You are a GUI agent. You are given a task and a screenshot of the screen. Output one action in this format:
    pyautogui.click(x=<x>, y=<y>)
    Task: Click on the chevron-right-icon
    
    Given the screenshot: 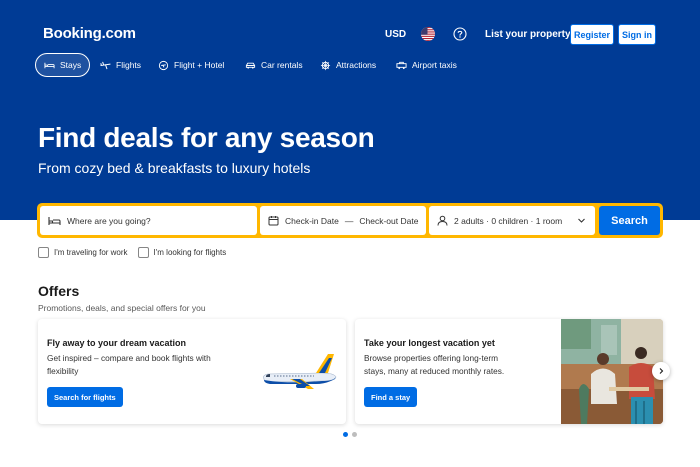 What is the action you would take?
    pyautogui.click(x=661, y=371)
    